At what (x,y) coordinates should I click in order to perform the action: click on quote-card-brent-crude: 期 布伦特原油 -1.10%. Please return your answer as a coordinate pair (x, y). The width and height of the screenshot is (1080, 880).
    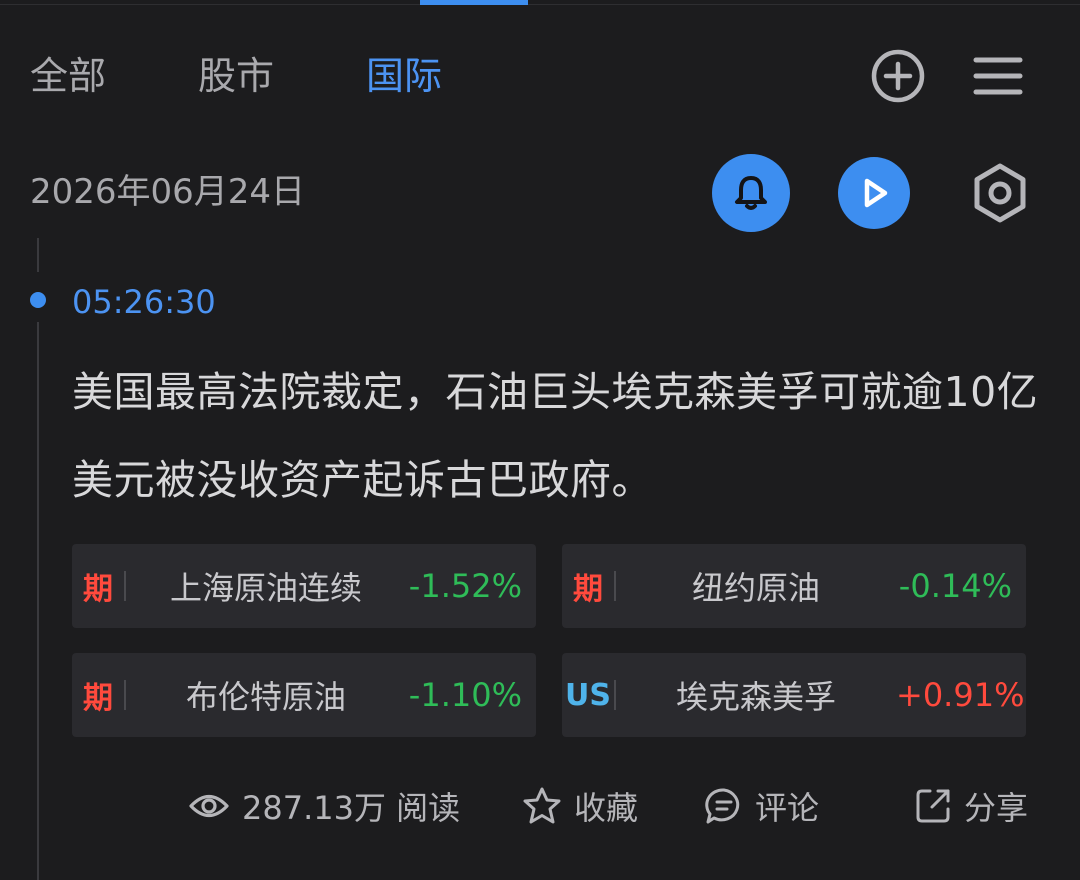
    Looking at the image, I should click on (304, 695).